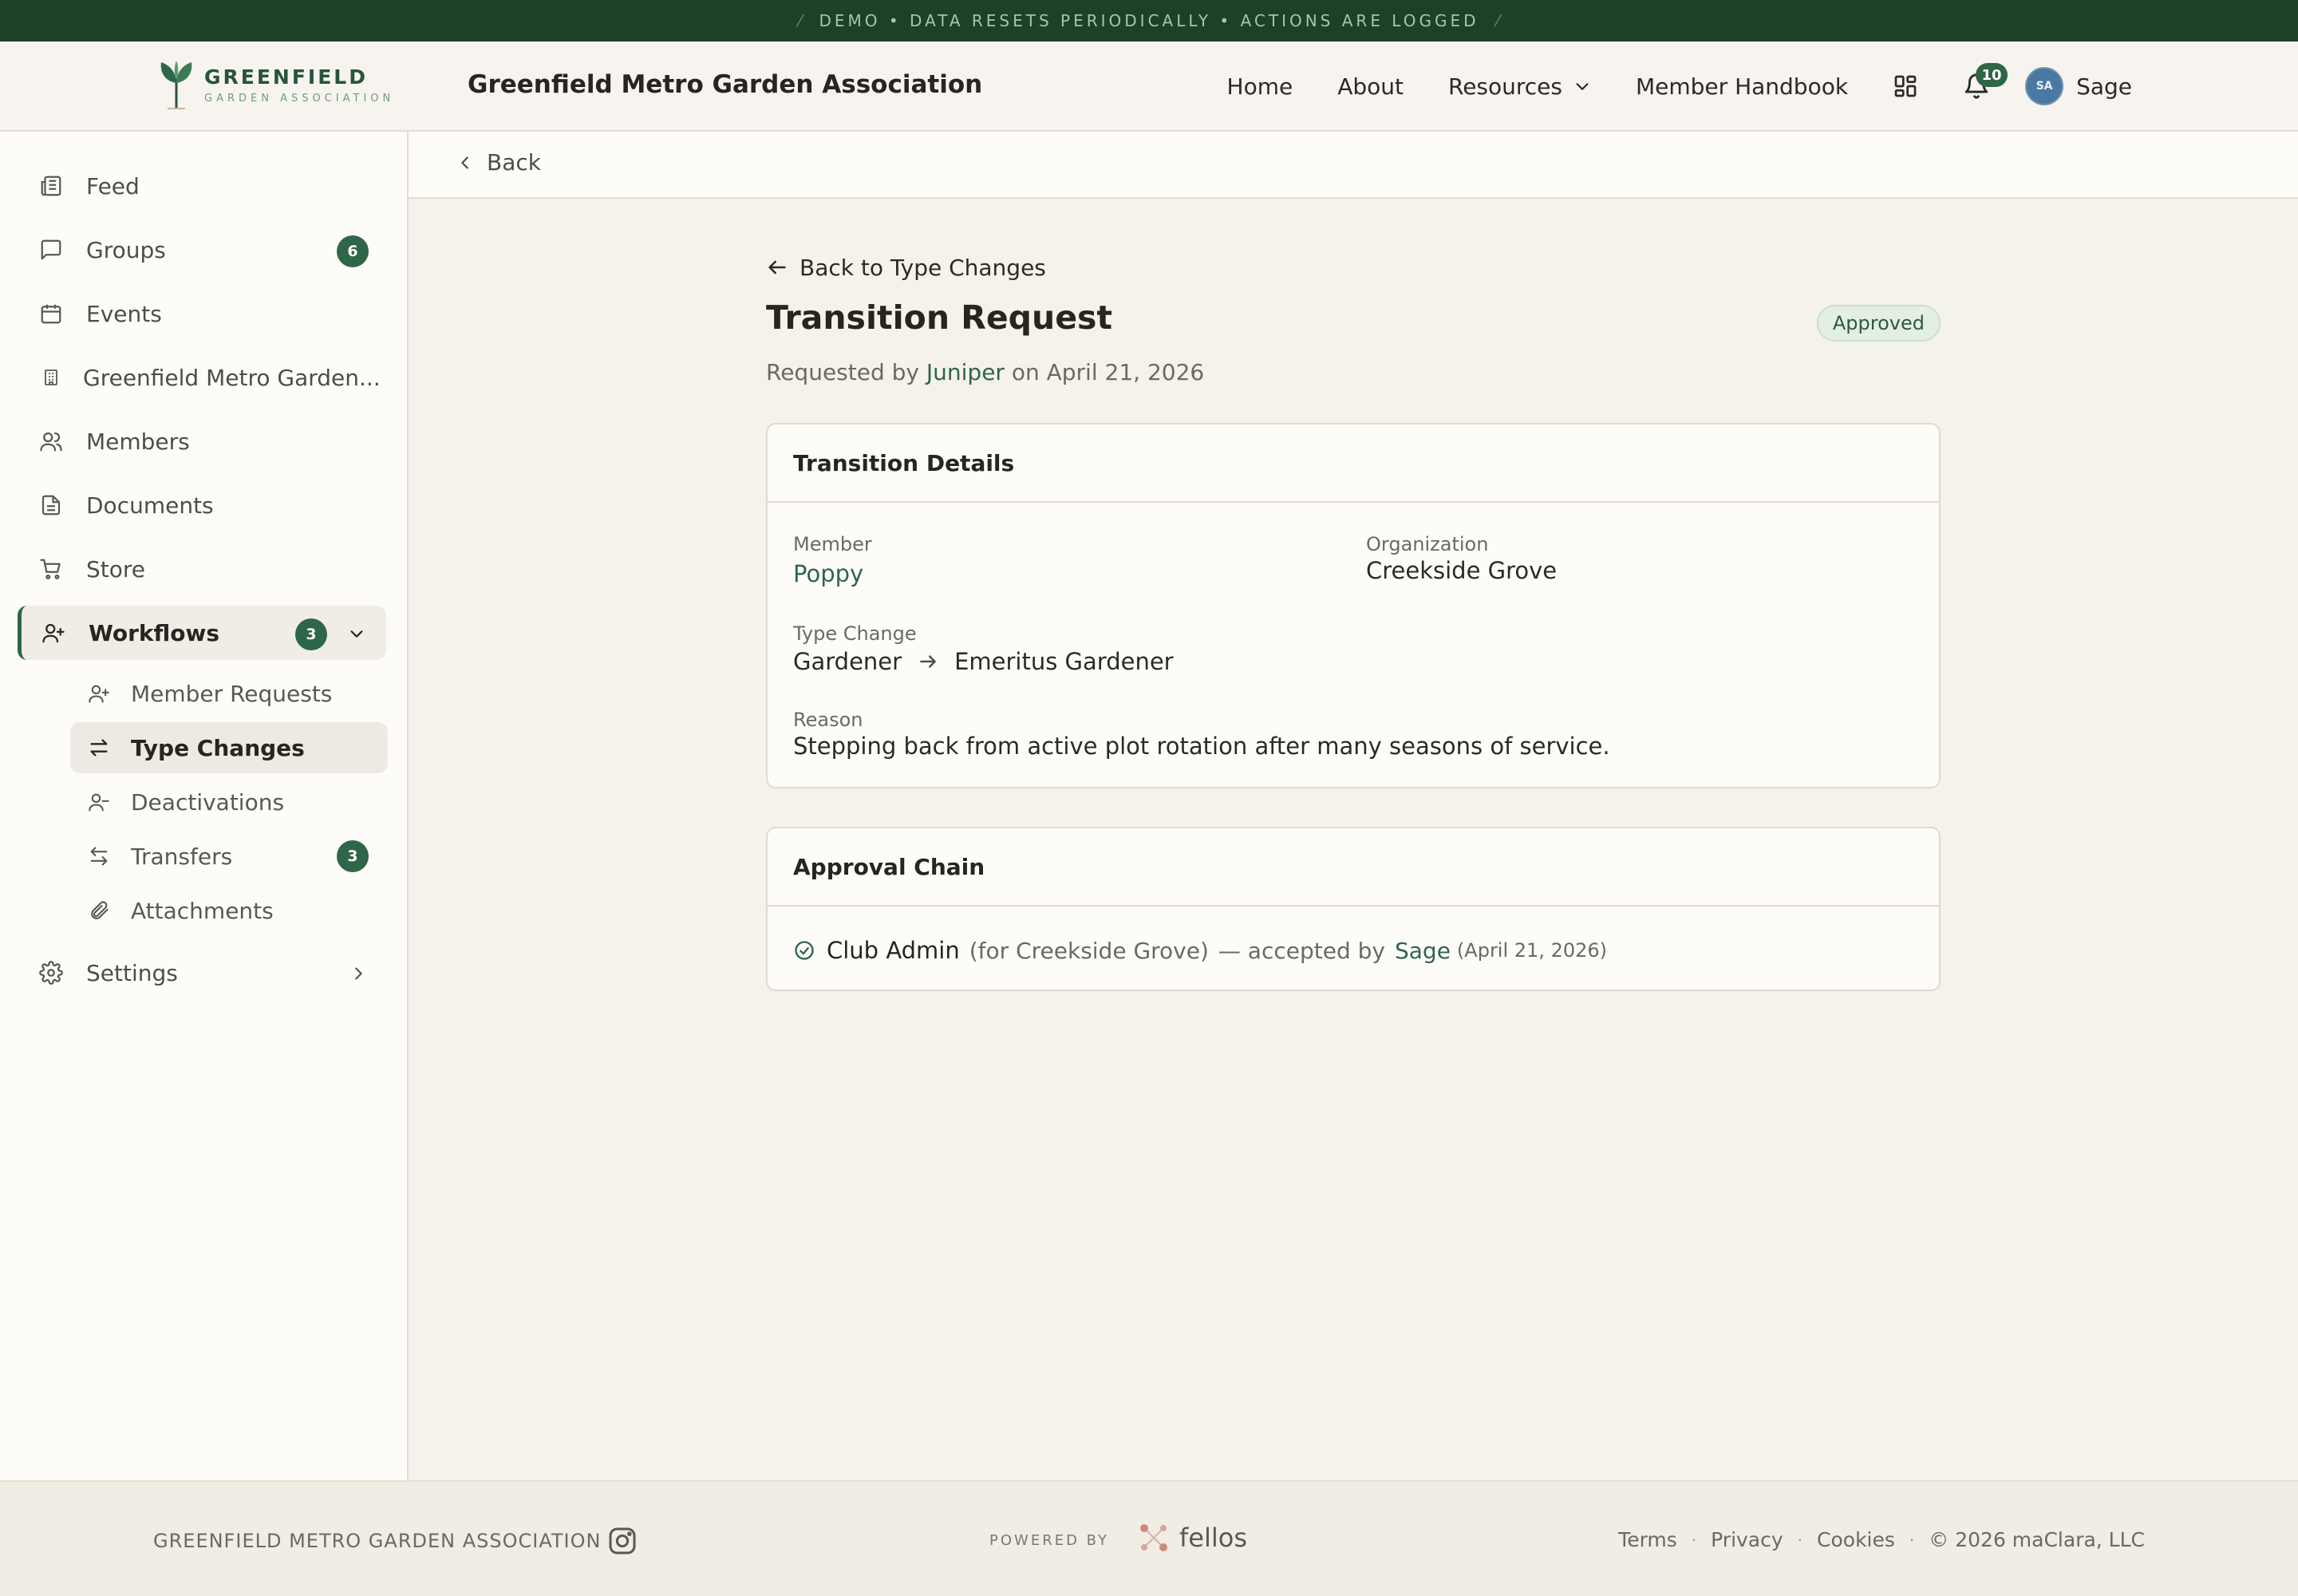  I want to click on sidebar-item-store: Store, so click(204, 569).